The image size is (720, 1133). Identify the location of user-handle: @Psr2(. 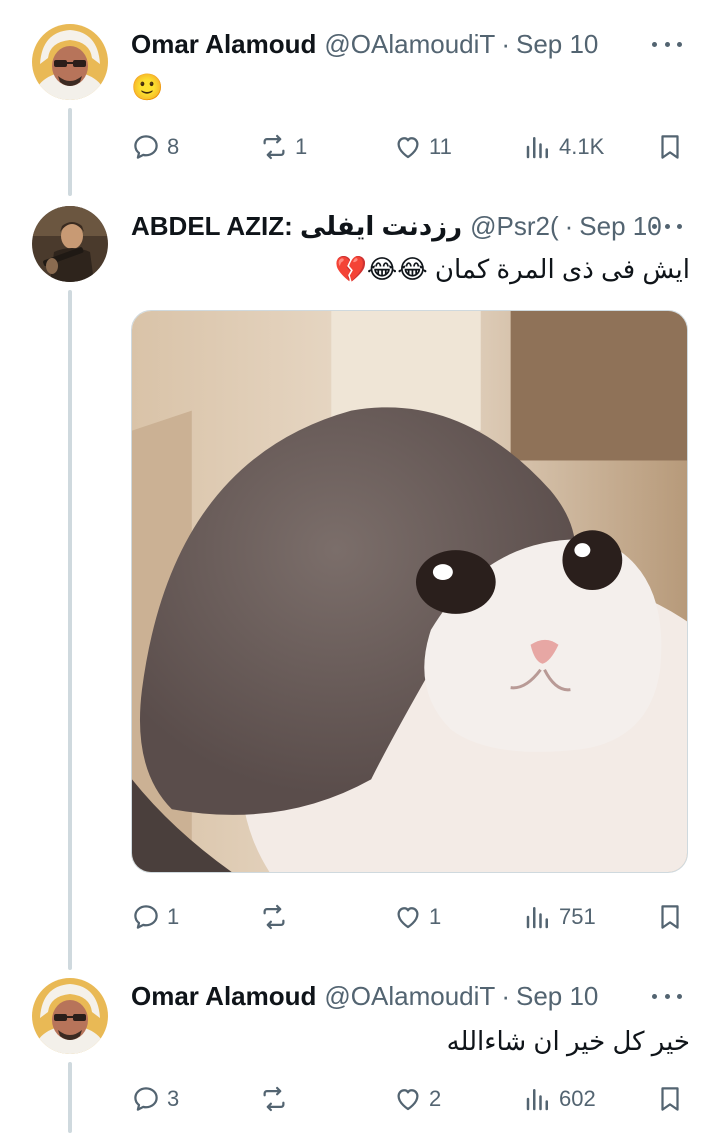
(514, 226).